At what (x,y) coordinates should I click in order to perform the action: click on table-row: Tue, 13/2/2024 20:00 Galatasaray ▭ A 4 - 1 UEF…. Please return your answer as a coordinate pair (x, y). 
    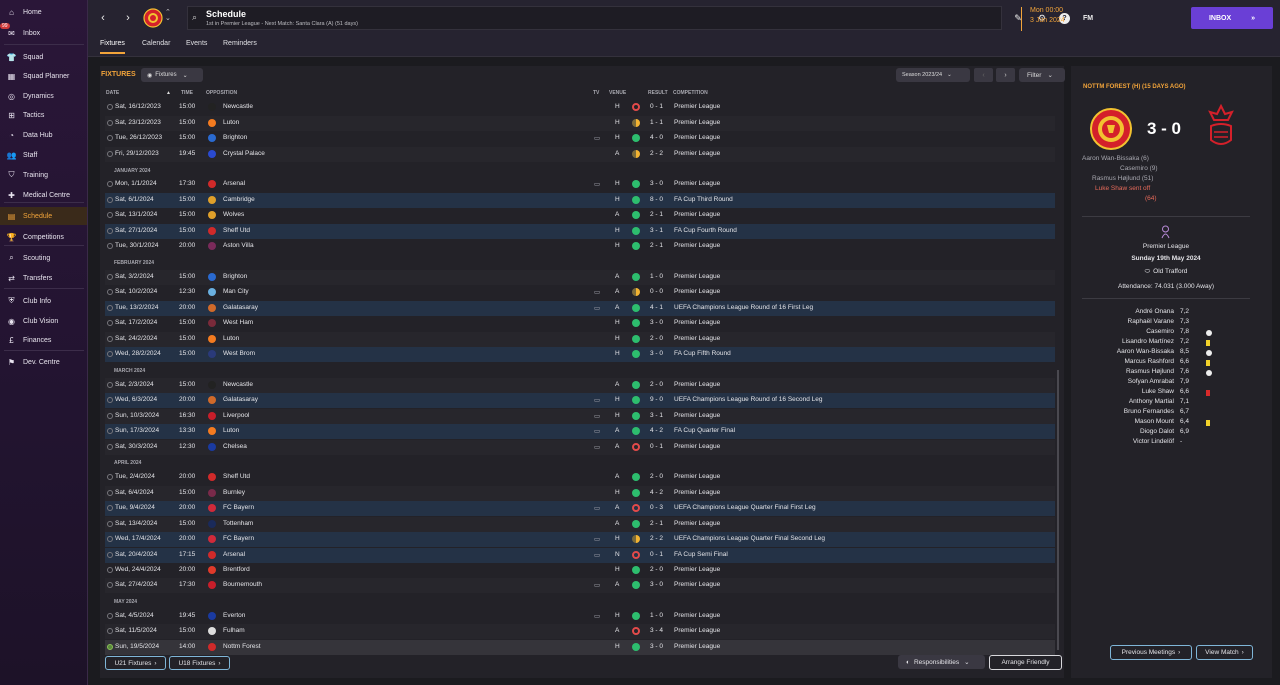
    Looking at the image, I should click on (580, 308).